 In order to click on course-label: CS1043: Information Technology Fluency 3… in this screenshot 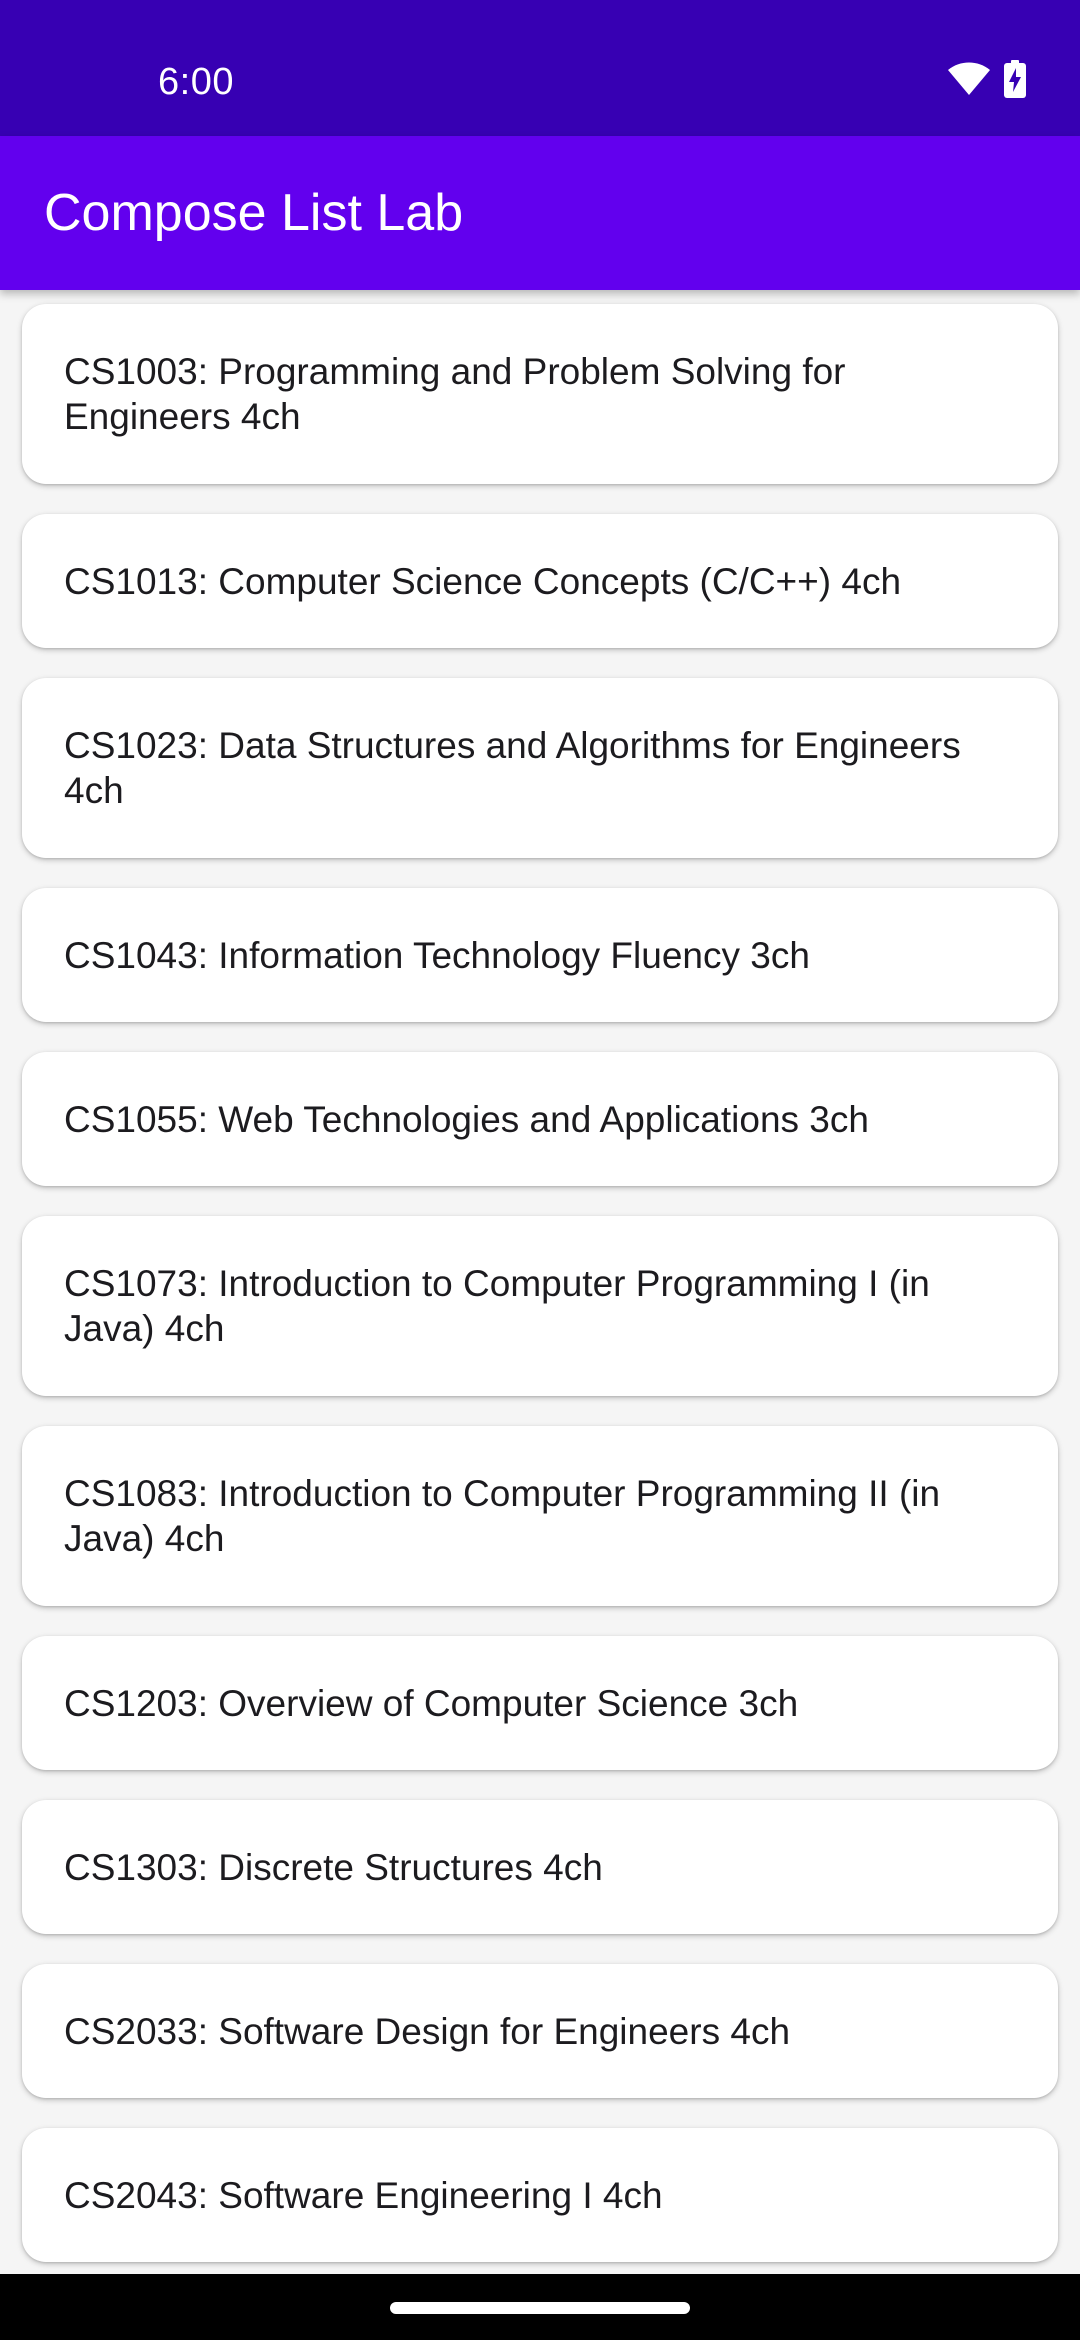, I will do `click(437, 955)`.